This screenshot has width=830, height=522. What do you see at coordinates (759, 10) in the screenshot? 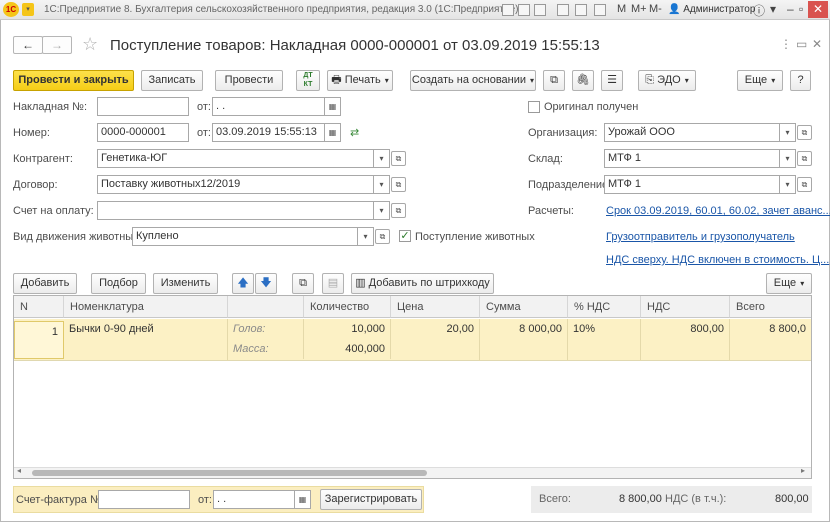
I see `info-icon: ⓘ` at bounding box center [759, 10].